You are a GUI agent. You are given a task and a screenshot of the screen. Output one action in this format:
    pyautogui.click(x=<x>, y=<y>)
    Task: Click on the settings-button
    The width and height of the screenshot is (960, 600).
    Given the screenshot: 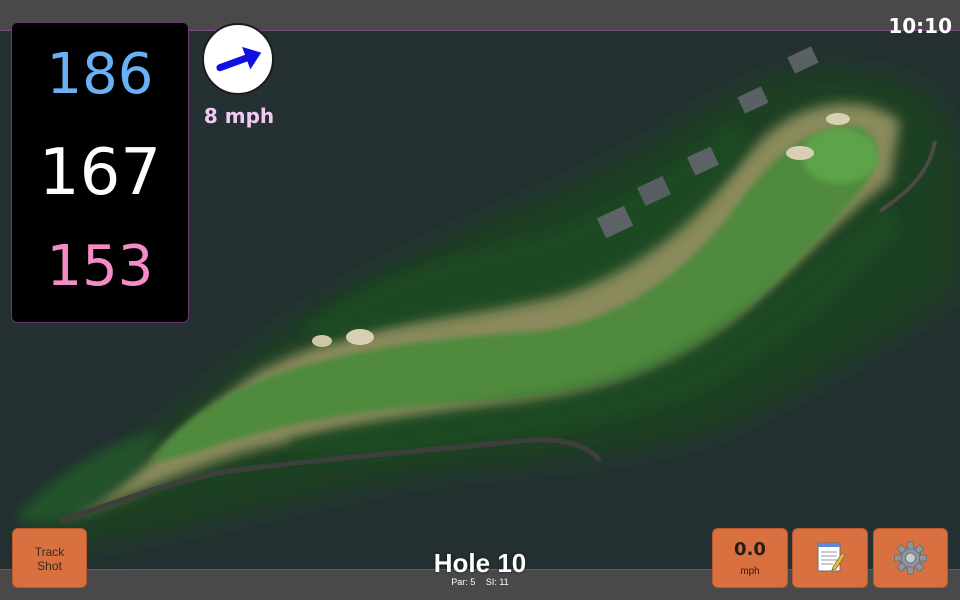 What is the action you would take?
    pyautogui.click(x=910, y=558)
    